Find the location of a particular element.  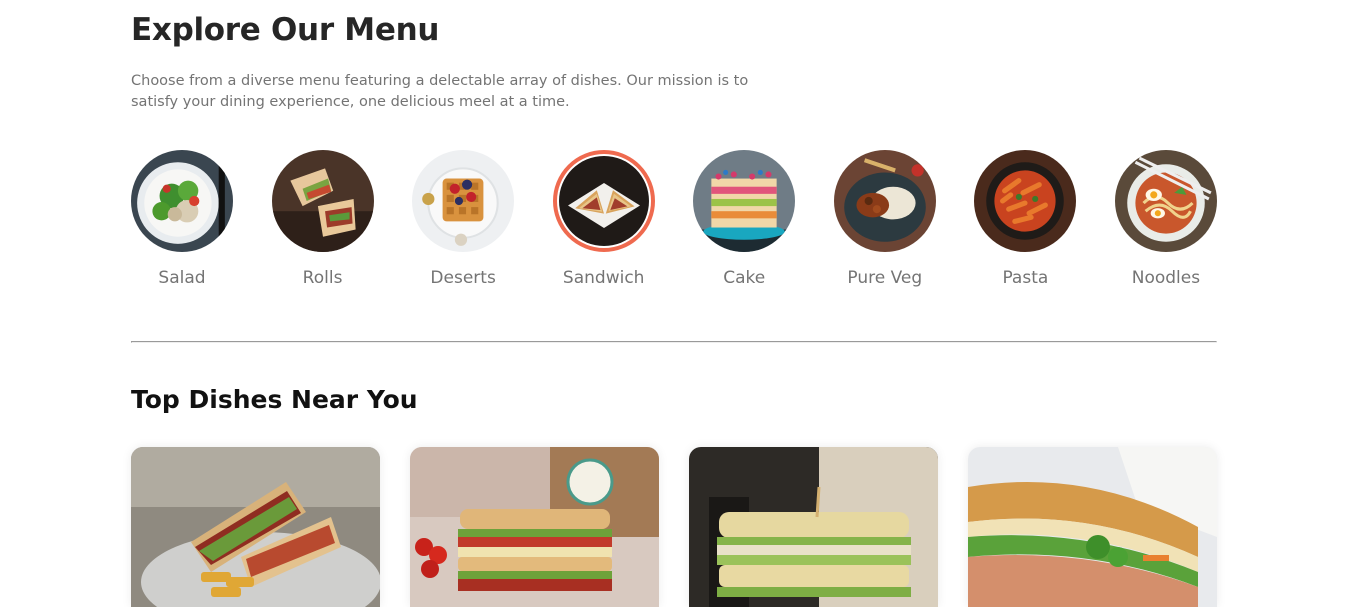

deserts-image is located at coordinates (463, 201).